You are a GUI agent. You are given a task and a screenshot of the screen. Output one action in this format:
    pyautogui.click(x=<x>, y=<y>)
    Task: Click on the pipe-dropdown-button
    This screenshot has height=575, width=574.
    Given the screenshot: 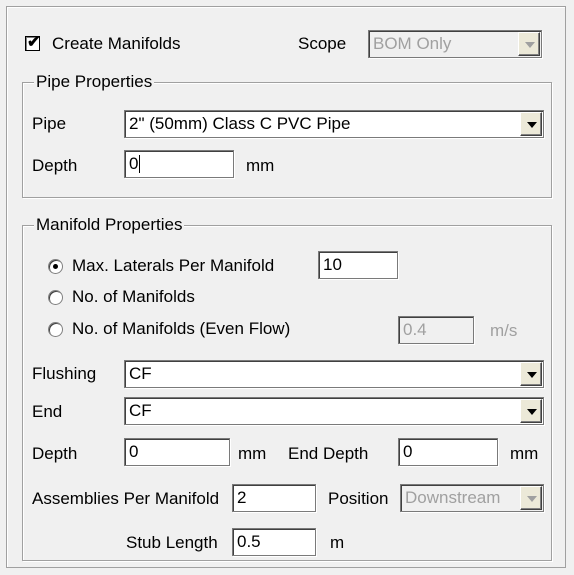 What is the action you would take?
    pyautogui.click(x=531, y=124)
    